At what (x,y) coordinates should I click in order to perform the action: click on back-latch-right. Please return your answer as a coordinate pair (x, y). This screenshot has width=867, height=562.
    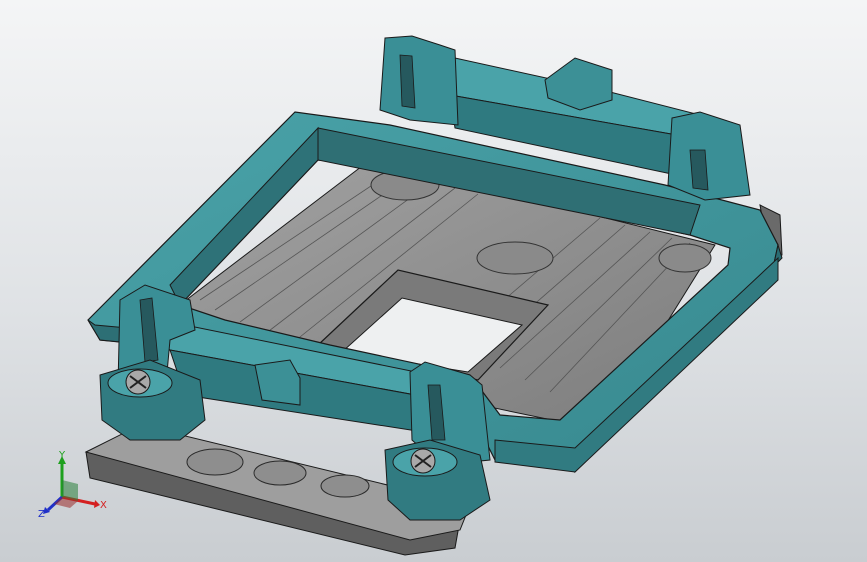
    Looking at the image, I should click on (709, 156).